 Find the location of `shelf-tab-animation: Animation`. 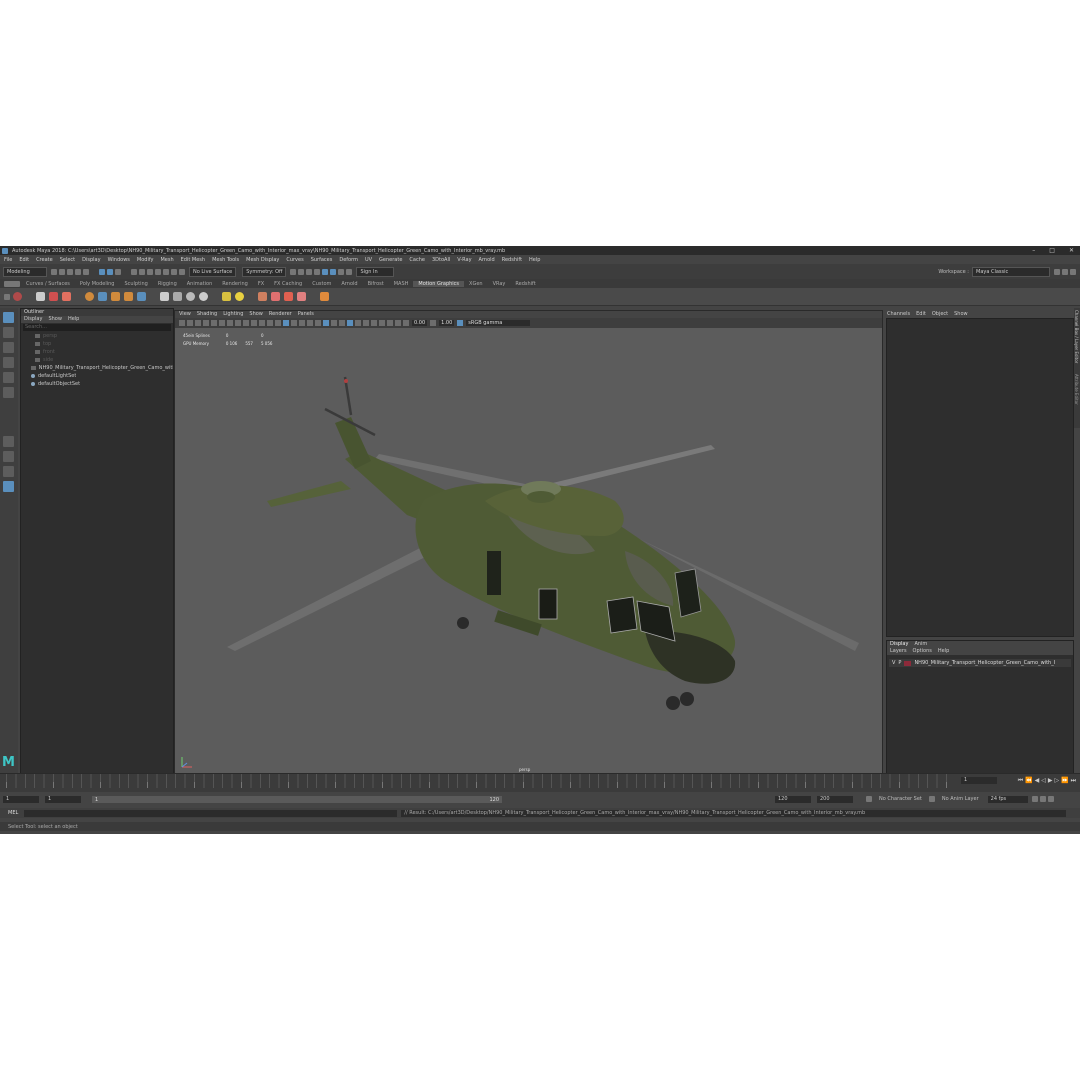

shelf-tab-animation: Animation is located at coordinates (200, 284).